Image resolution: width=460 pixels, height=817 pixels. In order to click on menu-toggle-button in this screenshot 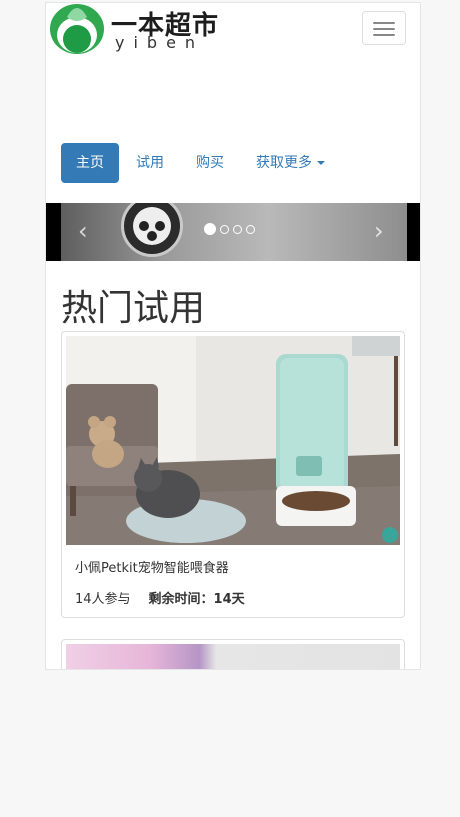, I will do `click(384, 28)`.